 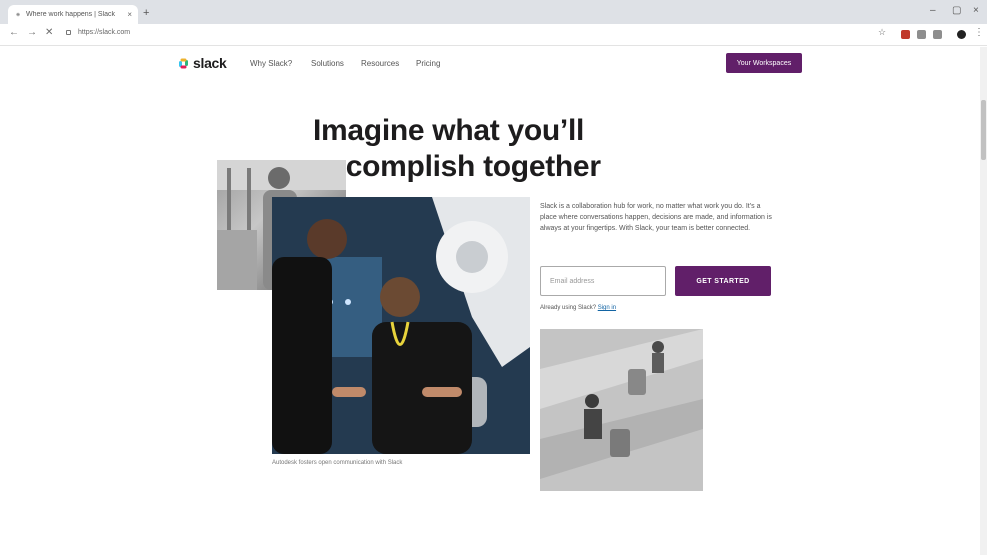 I want to click on bookmark-star-icon: ☆, so click(x=882, y=32).